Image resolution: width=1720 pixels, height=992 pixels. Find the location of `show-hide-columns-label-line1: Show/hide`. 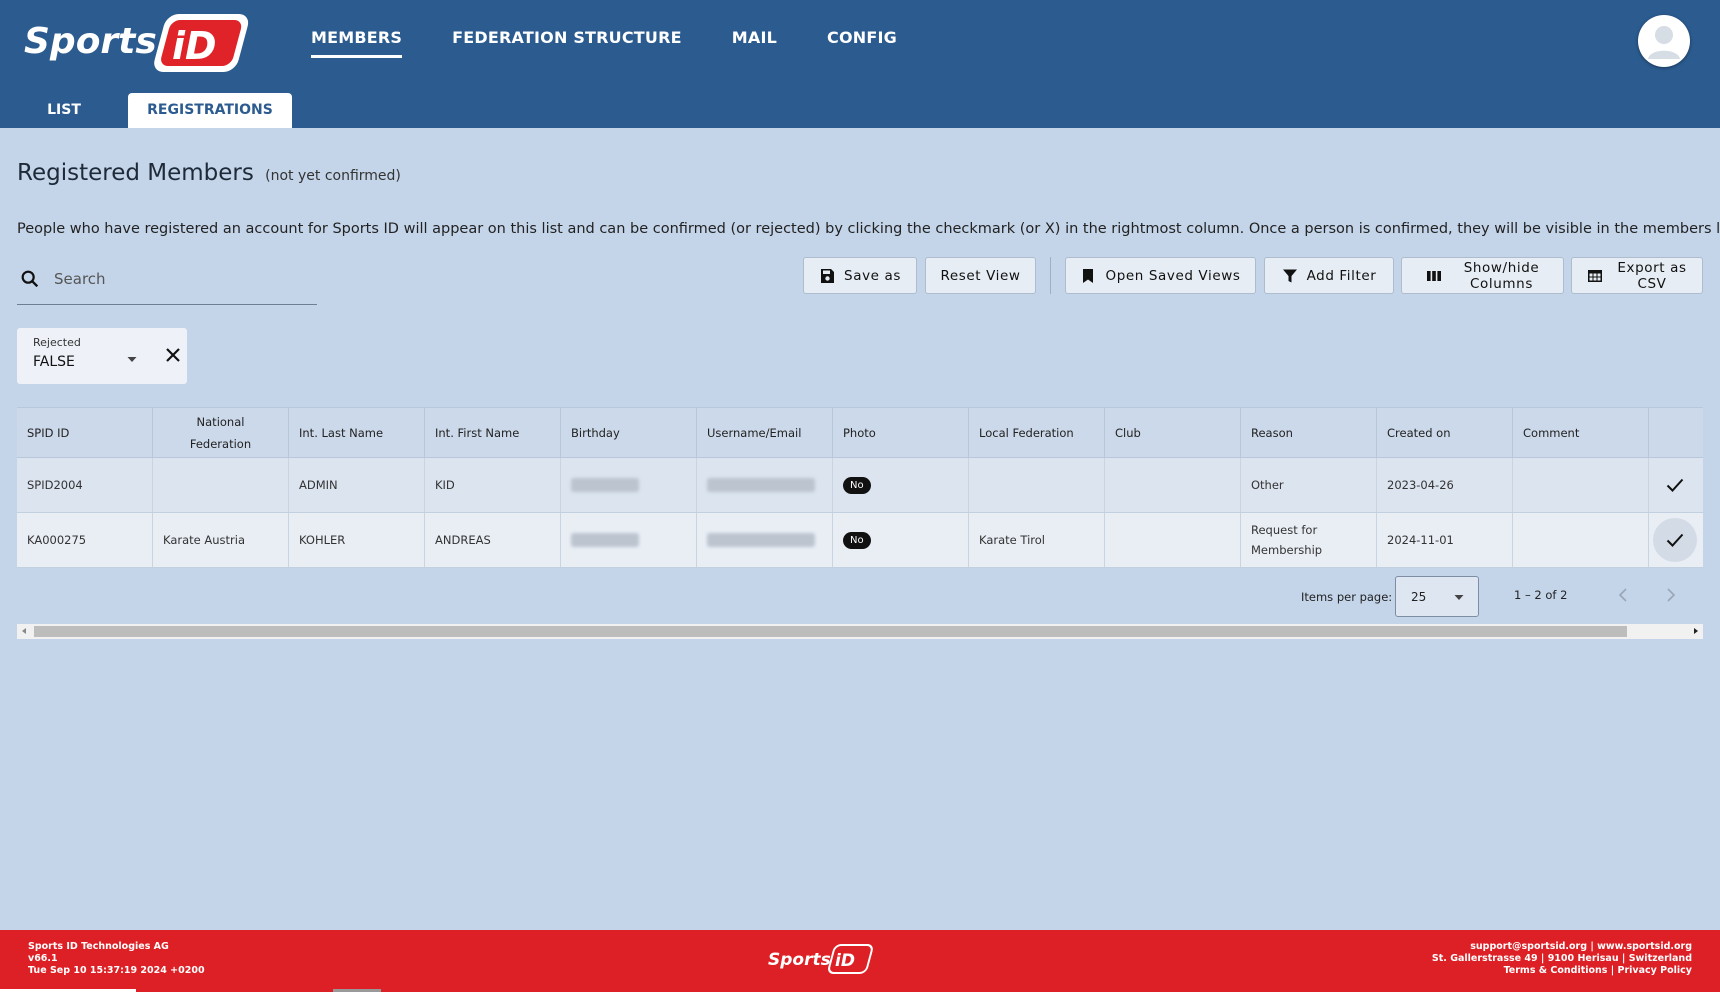

show-hide-columns-label-line1: Show/hide is located at coordinates (1501, 267).